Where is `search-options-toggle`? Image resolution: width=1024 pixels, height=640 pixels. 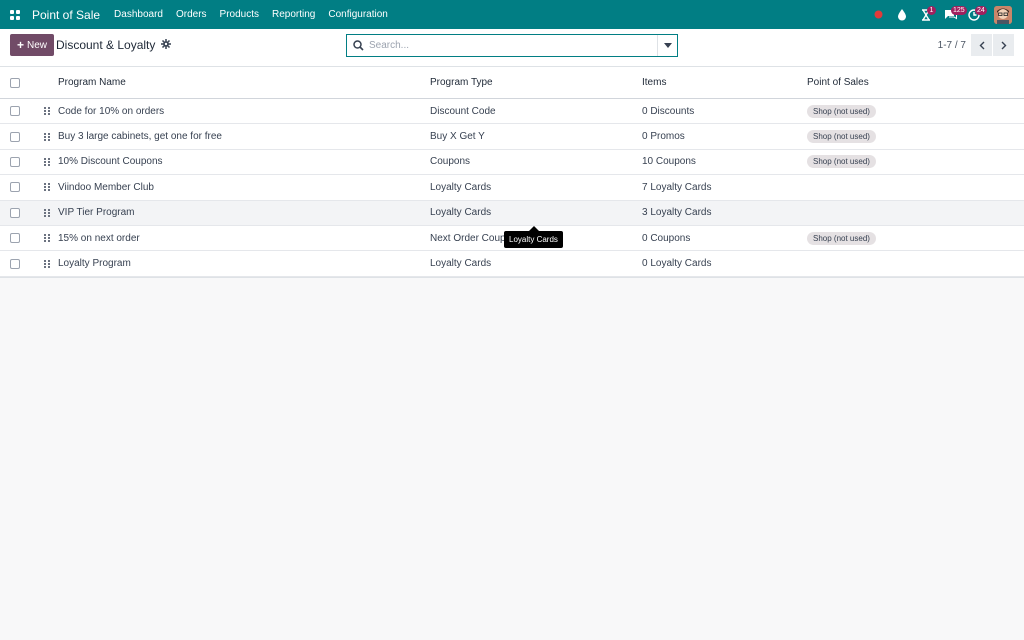
search-options-toggle is located at coordinates (667, 45).